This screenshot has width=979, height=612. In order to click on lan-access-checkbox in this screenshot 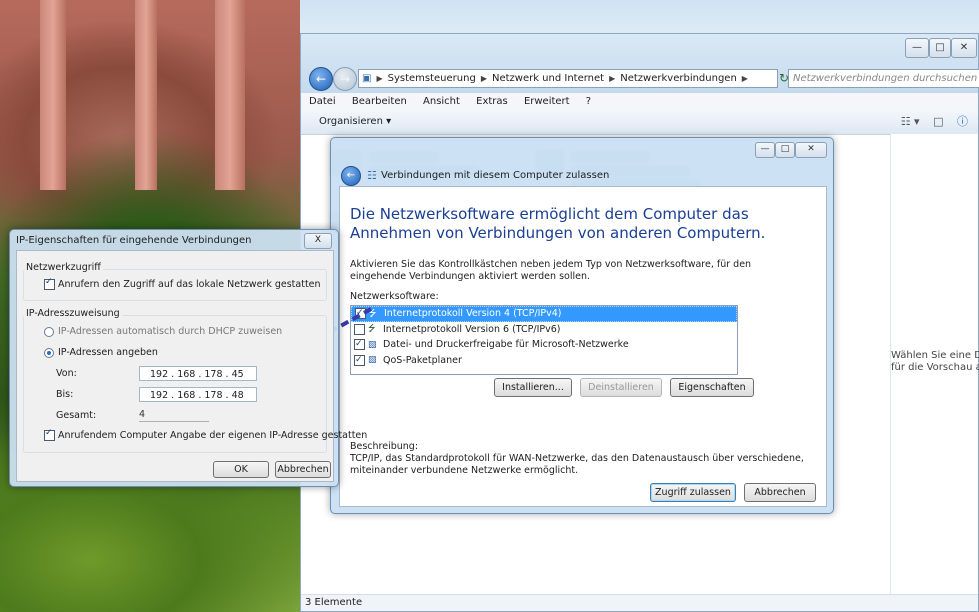, I will do `click(49, 283)`.